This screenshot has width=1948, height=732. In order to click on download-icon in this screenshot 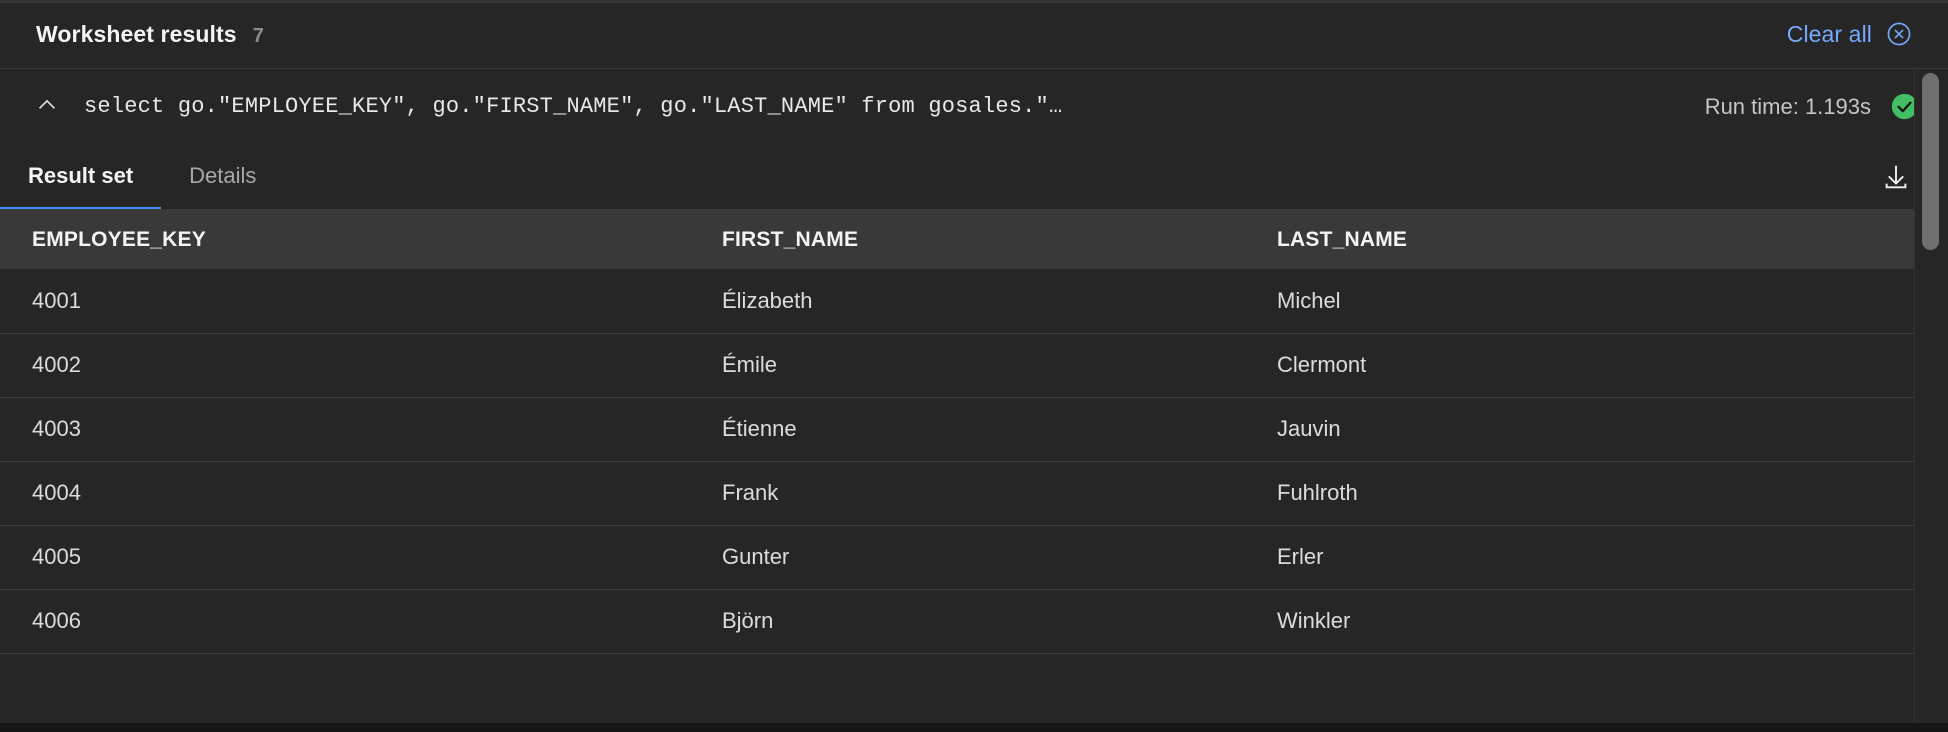, I will do `click(1896, 178)`.